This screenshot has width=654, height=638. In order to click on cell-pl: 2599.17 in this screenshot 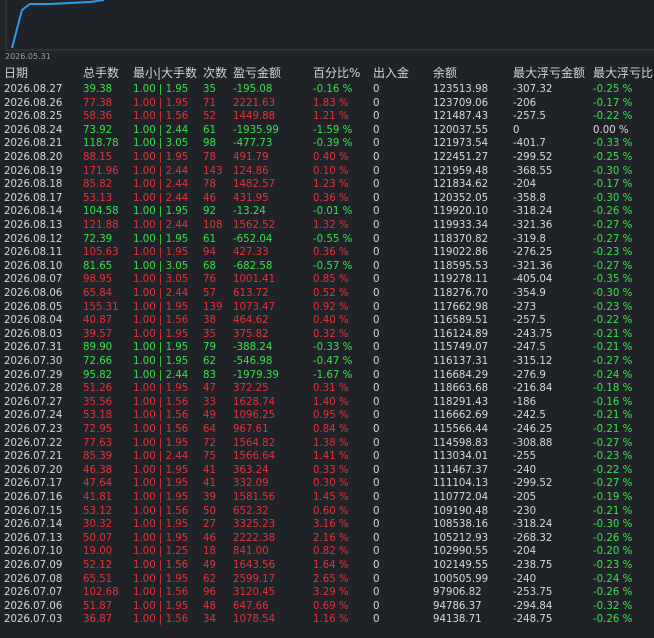, I will do `click(254, 579)`.